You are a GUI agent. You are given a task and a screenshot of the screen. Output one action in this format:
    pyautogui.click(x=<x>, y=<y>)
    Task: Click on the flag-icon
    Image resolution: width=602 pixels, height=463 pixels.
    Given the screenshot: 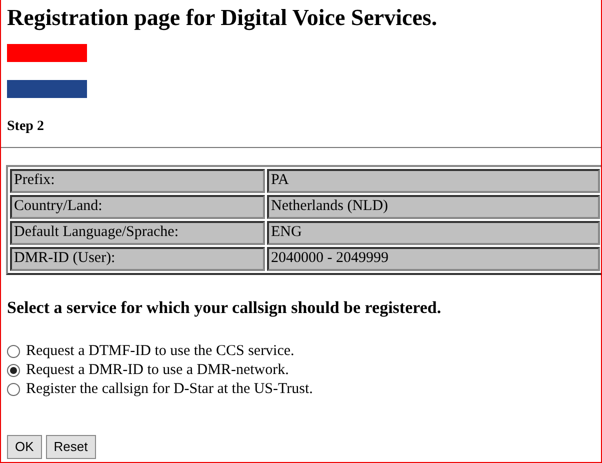 What is the action you would take?
    pyautogui.click(x=47, y=71)
    